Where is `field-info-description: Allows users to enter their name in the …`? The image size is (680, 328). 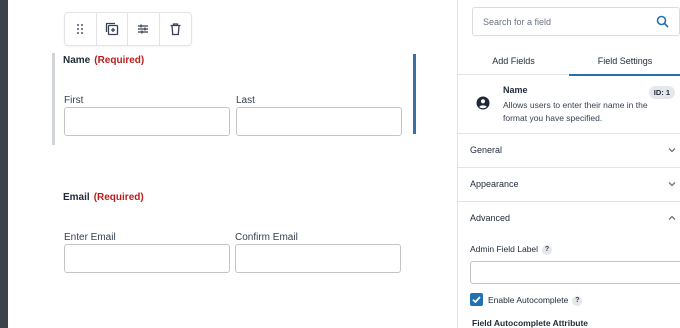 field-info-description: Allows users to enter their name in the … is located at coordinates (575, 111).